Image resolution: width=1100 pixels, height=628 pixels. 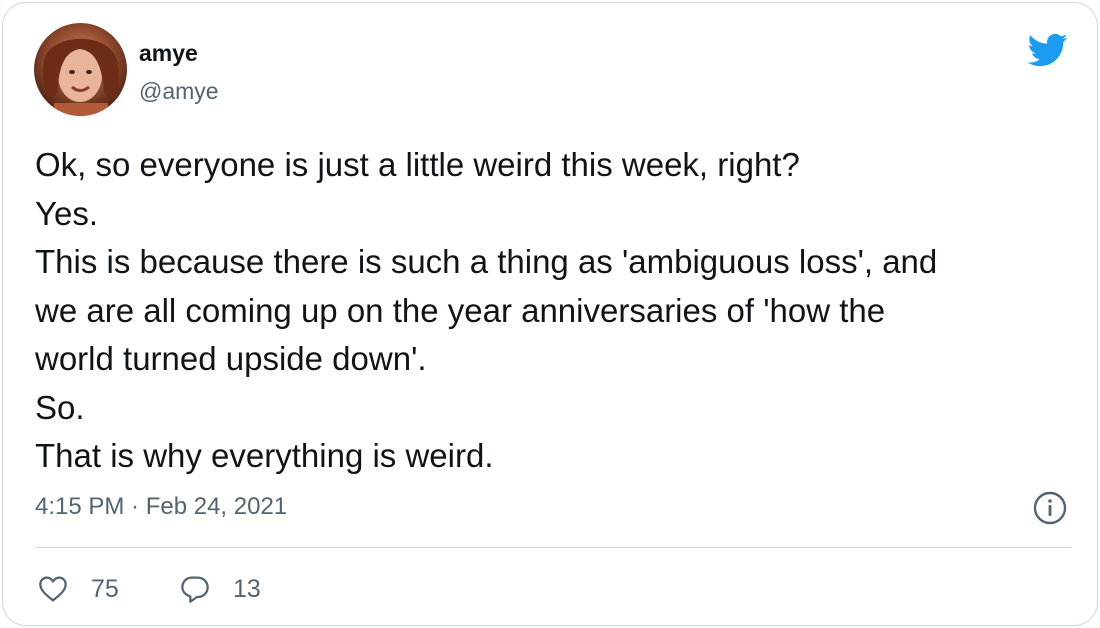 What do you see at coordinates (247, 588) in the screenshot?
I see `reply-count: 13` at bounding box center [247, 588].